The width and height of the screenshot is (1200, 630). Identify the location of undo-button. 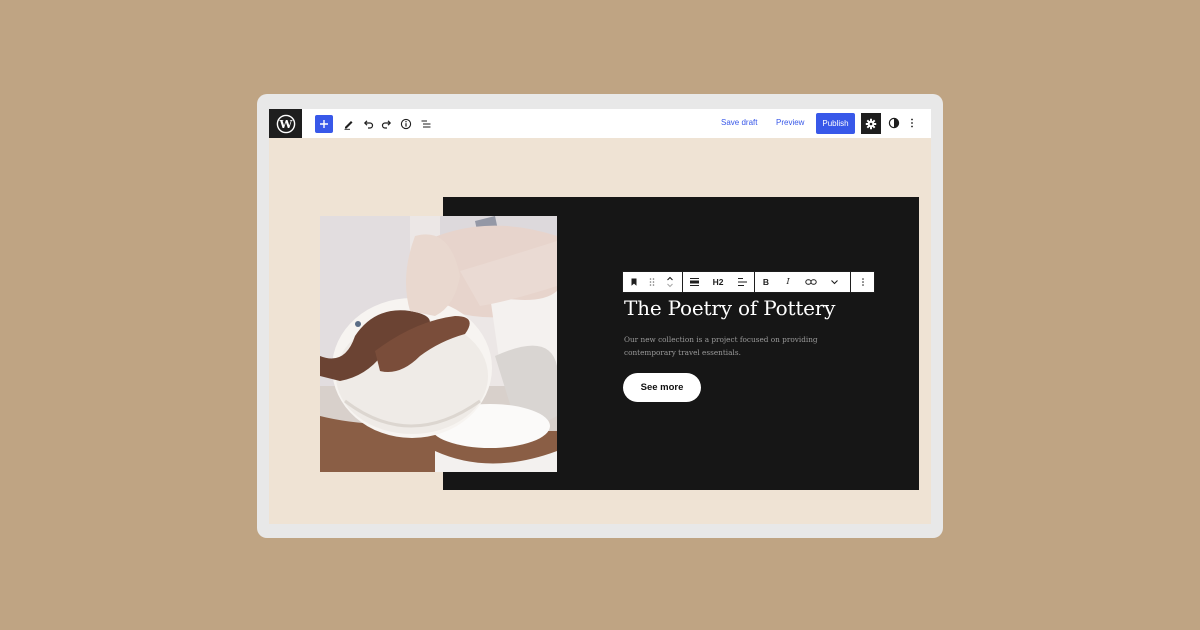
(368, 124).